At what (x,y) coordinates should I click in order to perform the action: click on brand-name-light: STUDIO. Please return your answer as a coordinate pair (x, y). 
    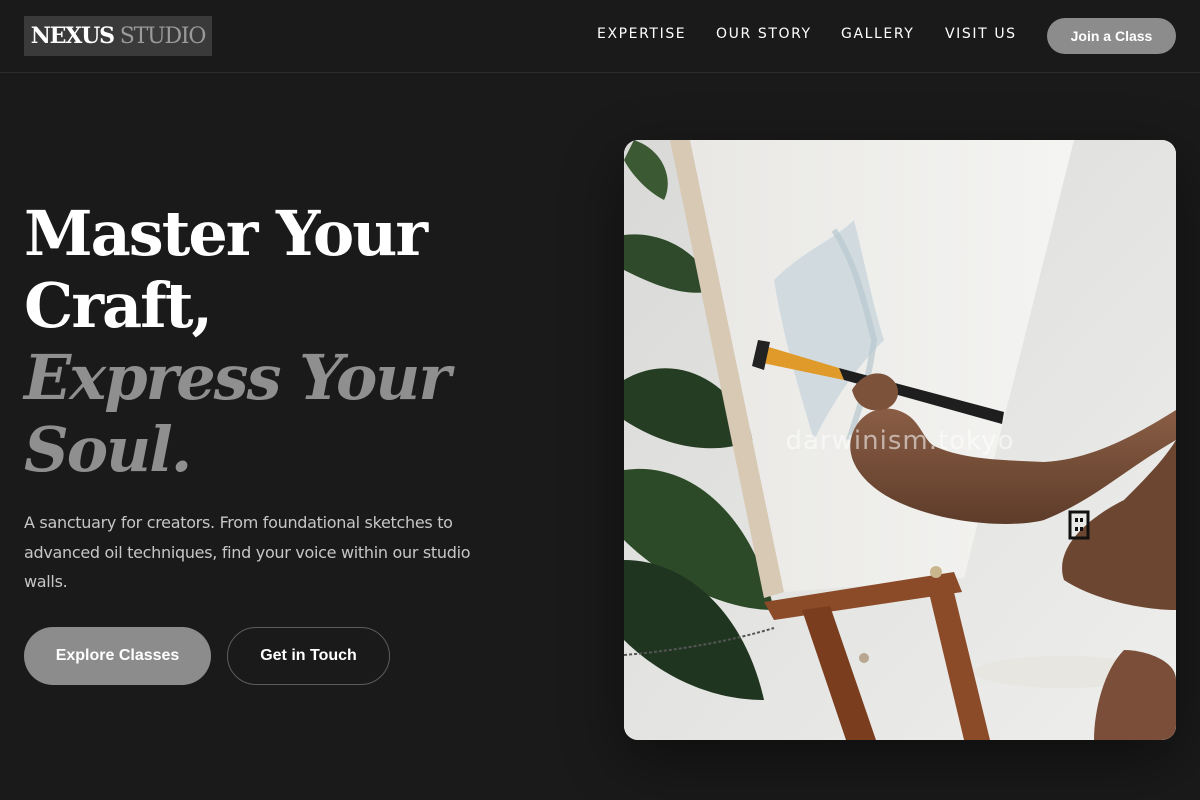
    Looking at the image, I should click on (163, 36).